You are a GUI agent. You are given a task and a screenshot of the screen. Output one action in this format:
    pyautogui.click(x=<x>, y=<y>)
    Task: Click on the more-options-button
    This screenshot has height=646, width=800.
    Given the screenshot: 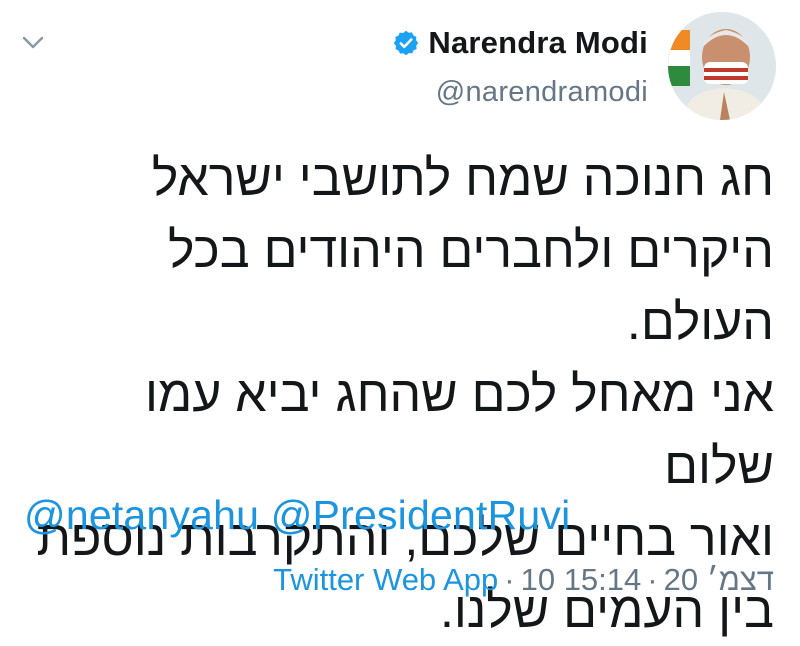 What is the action you would take?
    pyautogui.click(x=33, y=43)
    